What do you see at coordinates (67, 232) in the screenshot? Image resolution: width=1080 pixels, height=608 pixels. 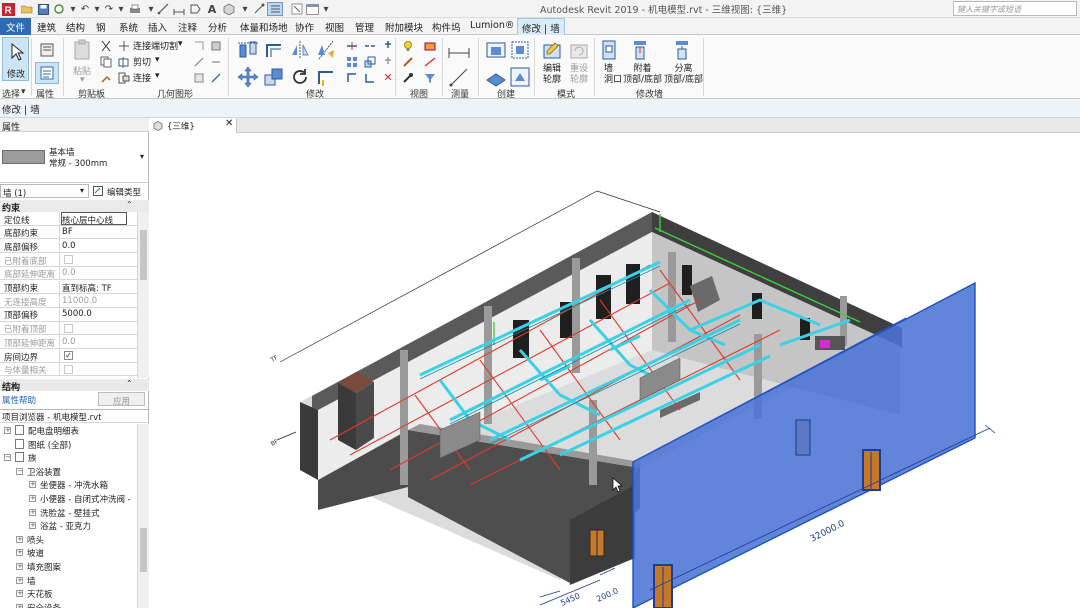 I see `property-value: BF` at bounding box center [67, 232].